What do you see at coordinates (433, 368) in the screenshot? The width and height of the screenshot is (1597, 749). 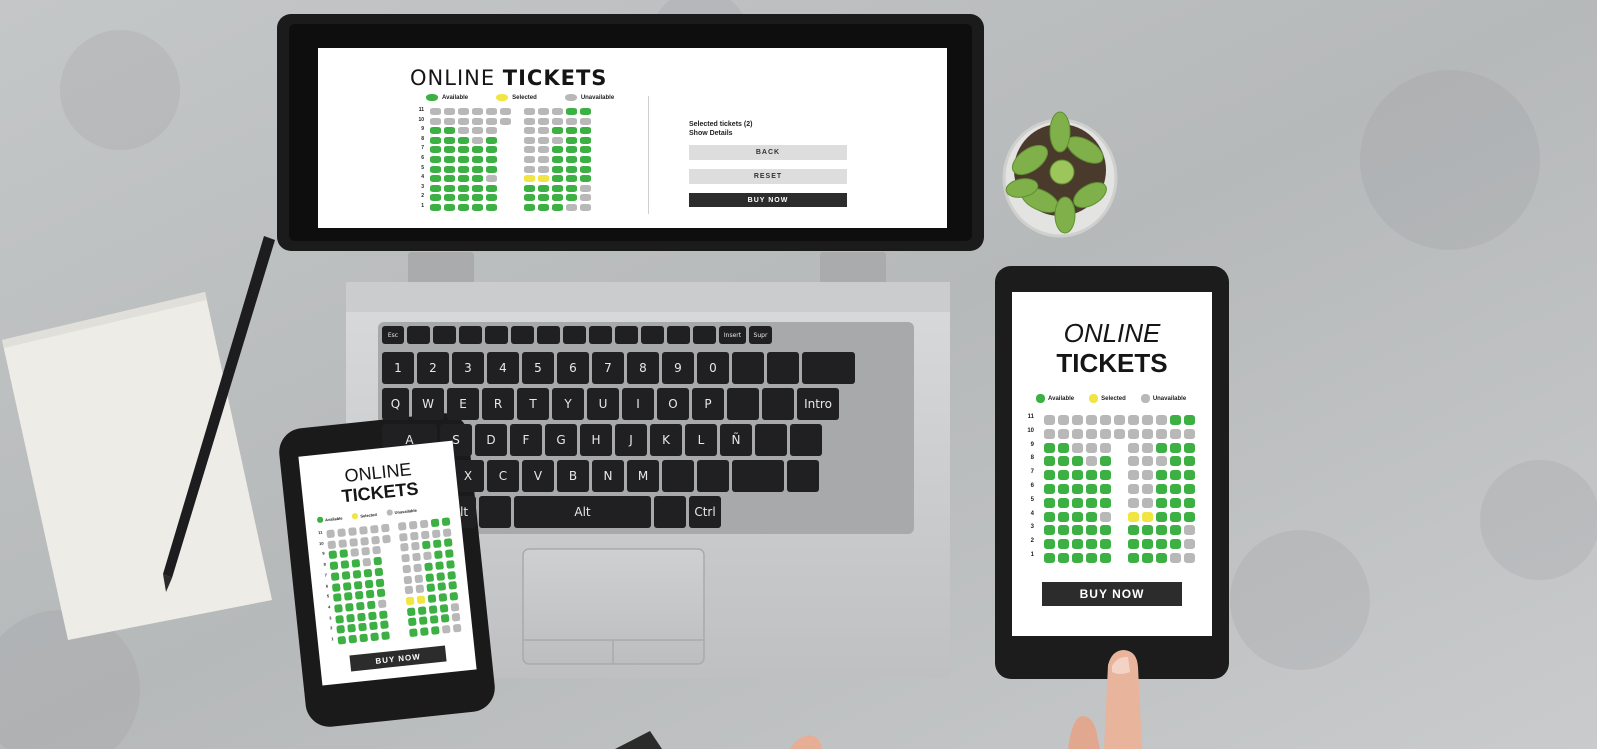 I see `keyboard-key: 2` at bounding box center [433, 368].